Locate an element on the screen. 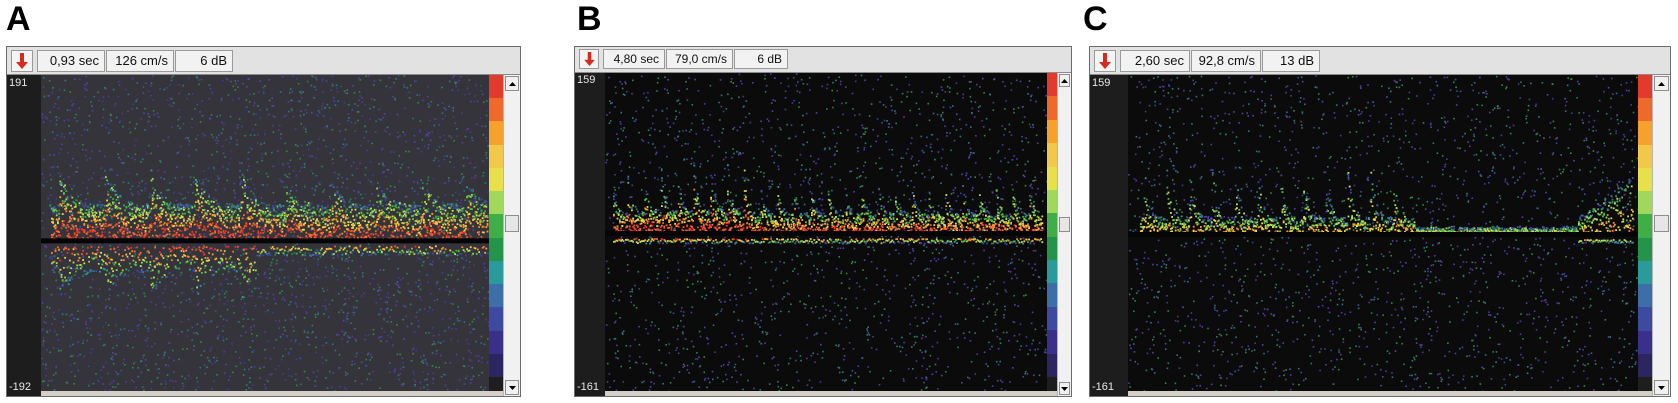 The image size is (1678, 403). scale-bottom-label: -192 is located at coordinates (20, 387).